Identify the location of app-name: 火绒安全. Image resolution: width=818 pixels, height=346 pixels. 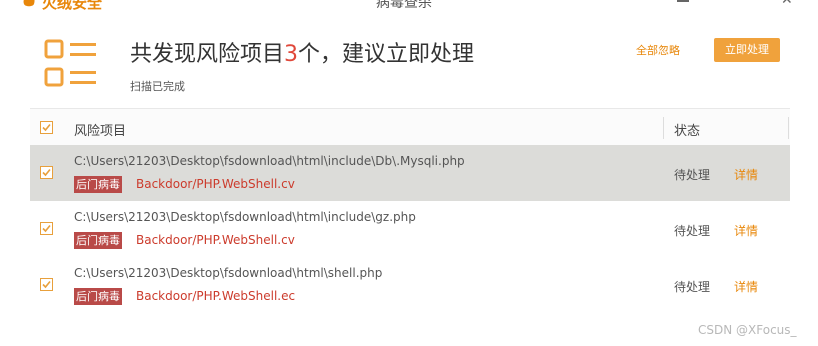
(72, 6).